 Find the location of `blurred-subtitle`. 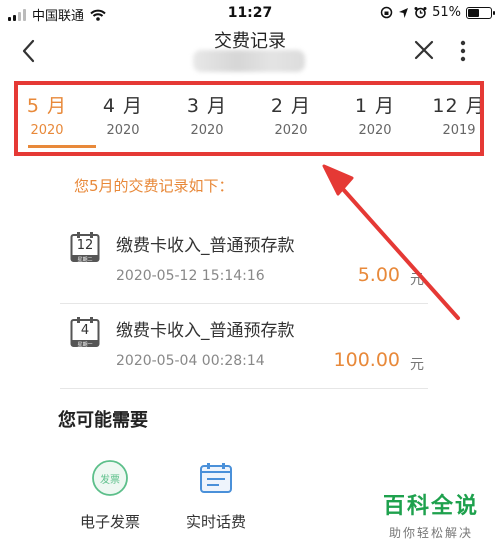

blurred-subtitle is located at coordinates (249, 61).